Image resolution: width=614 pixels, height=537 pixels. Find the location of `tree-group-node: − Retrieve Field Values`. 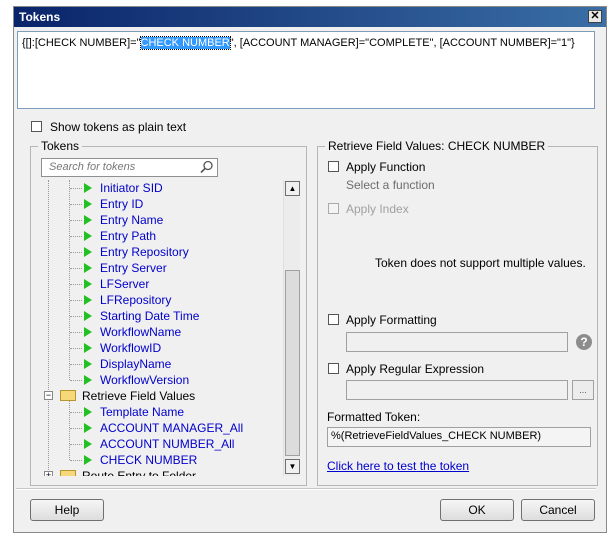

tree-group-node: − Retrieve Field Values is located at coordinates (162, 396).